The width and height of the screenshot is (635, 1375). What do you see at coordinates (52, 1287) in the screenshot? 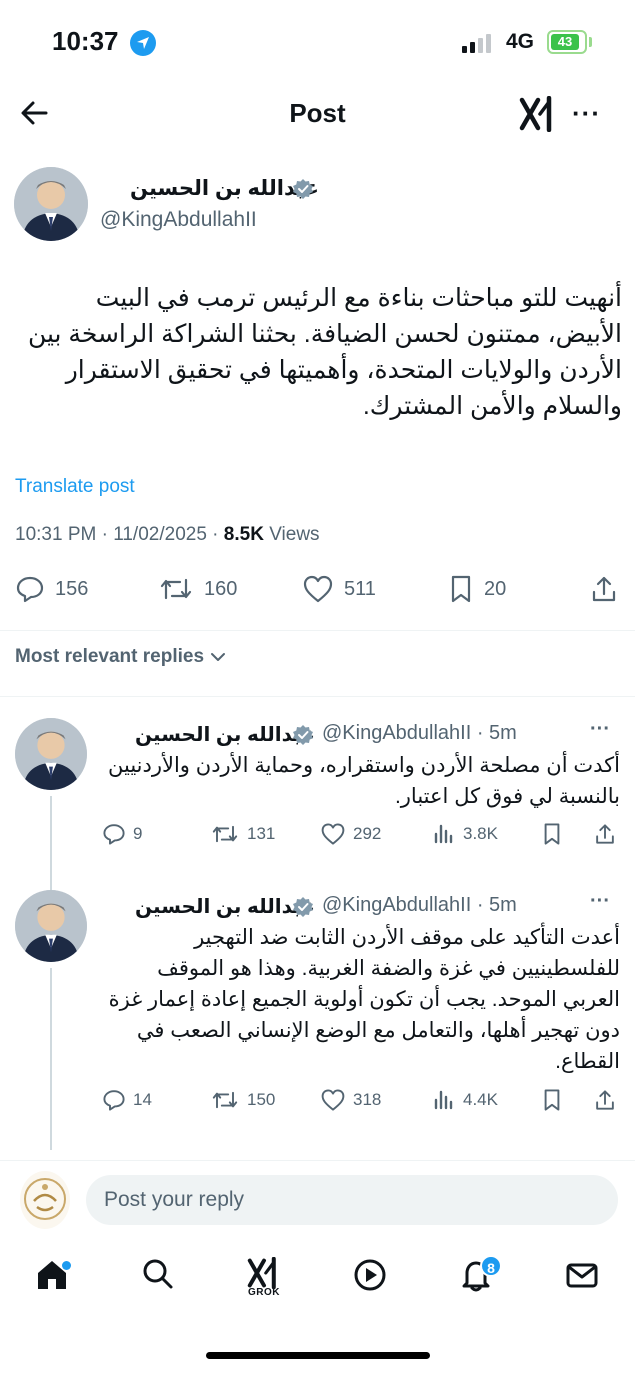
I see `nav-home` at bounding box center [52, 1287].